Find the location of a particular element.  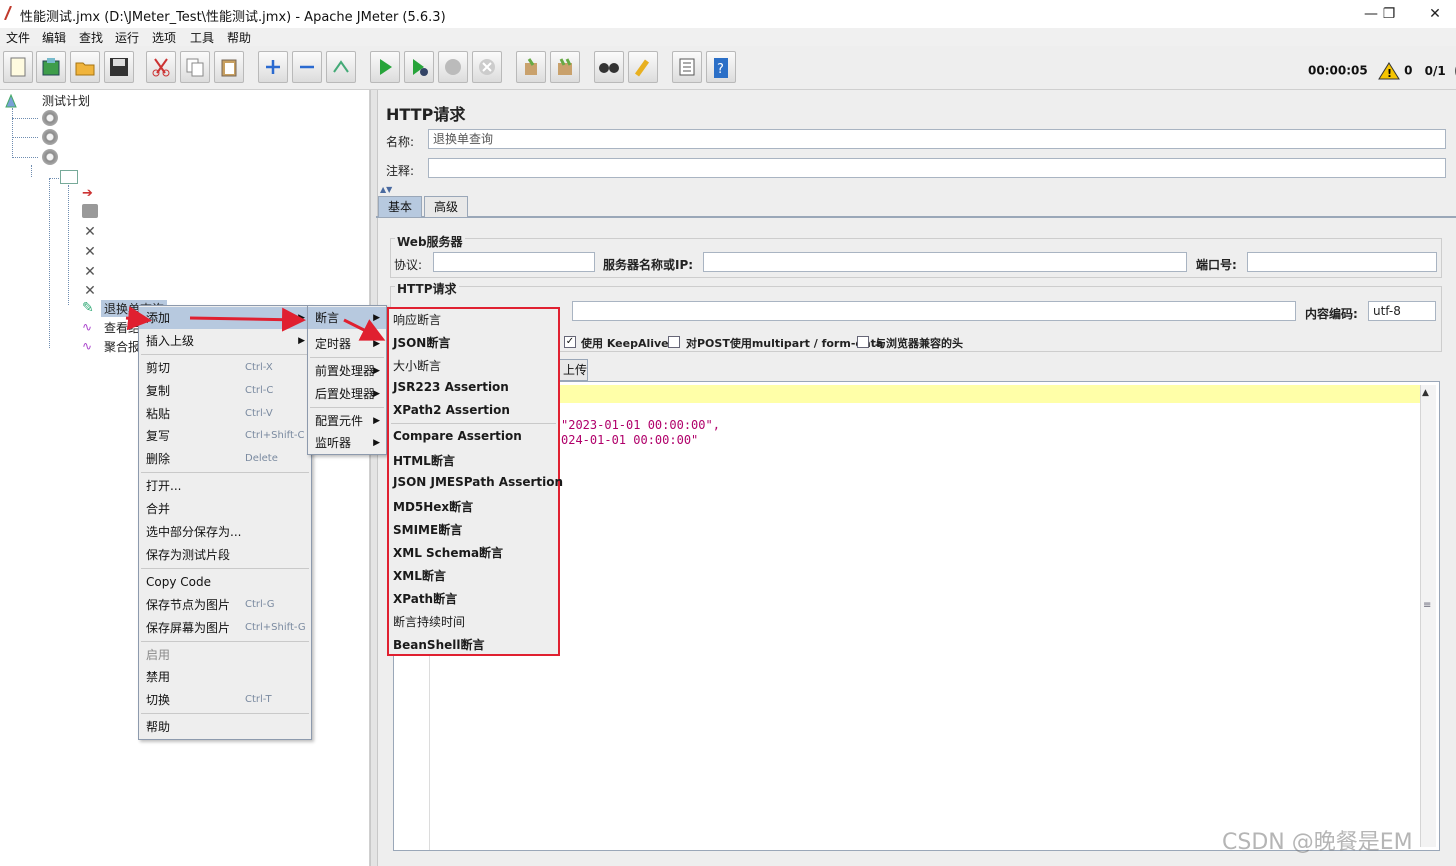

watermark: CSDN @晚餐是EM is located at coordinates (1317, 842).